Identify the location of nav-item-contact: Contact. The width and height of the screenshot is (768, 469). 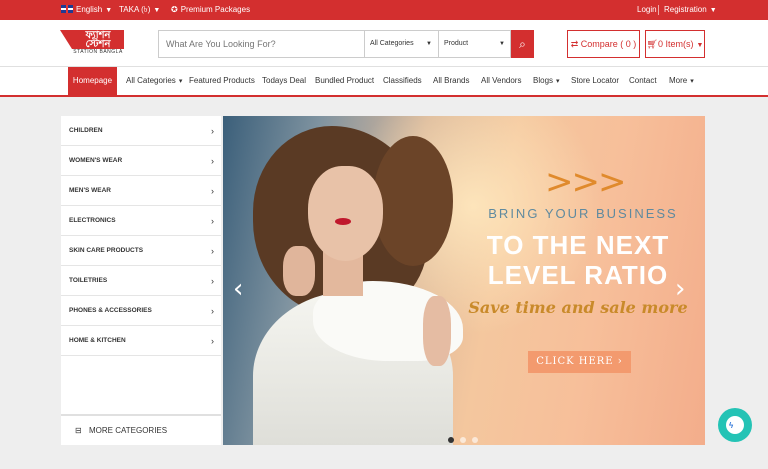
(643, 81).